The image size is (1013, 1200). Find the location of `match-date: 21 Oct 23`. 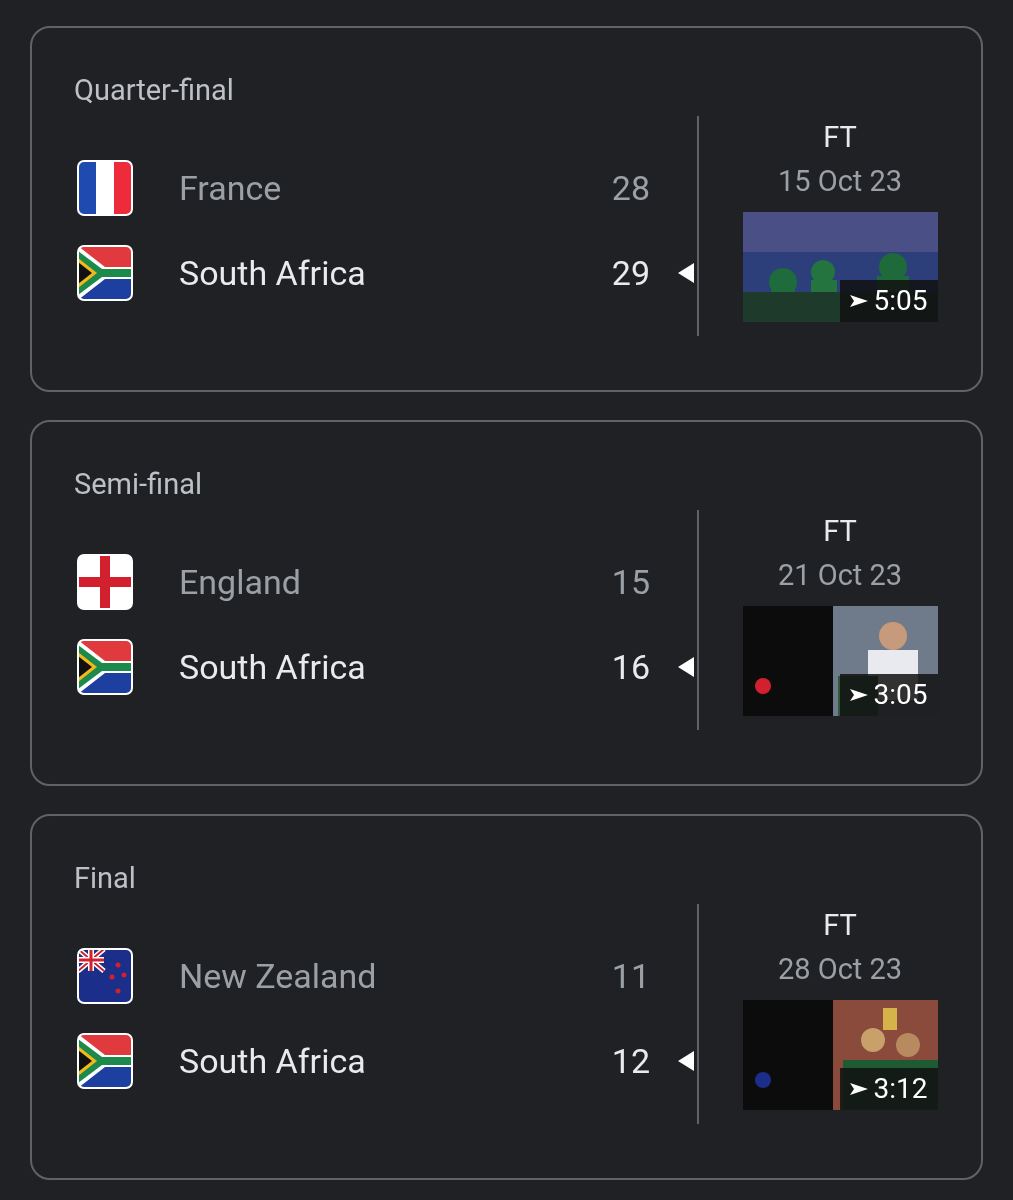

match-date: 21 Oct 23 is located at coordinates (840, 575).